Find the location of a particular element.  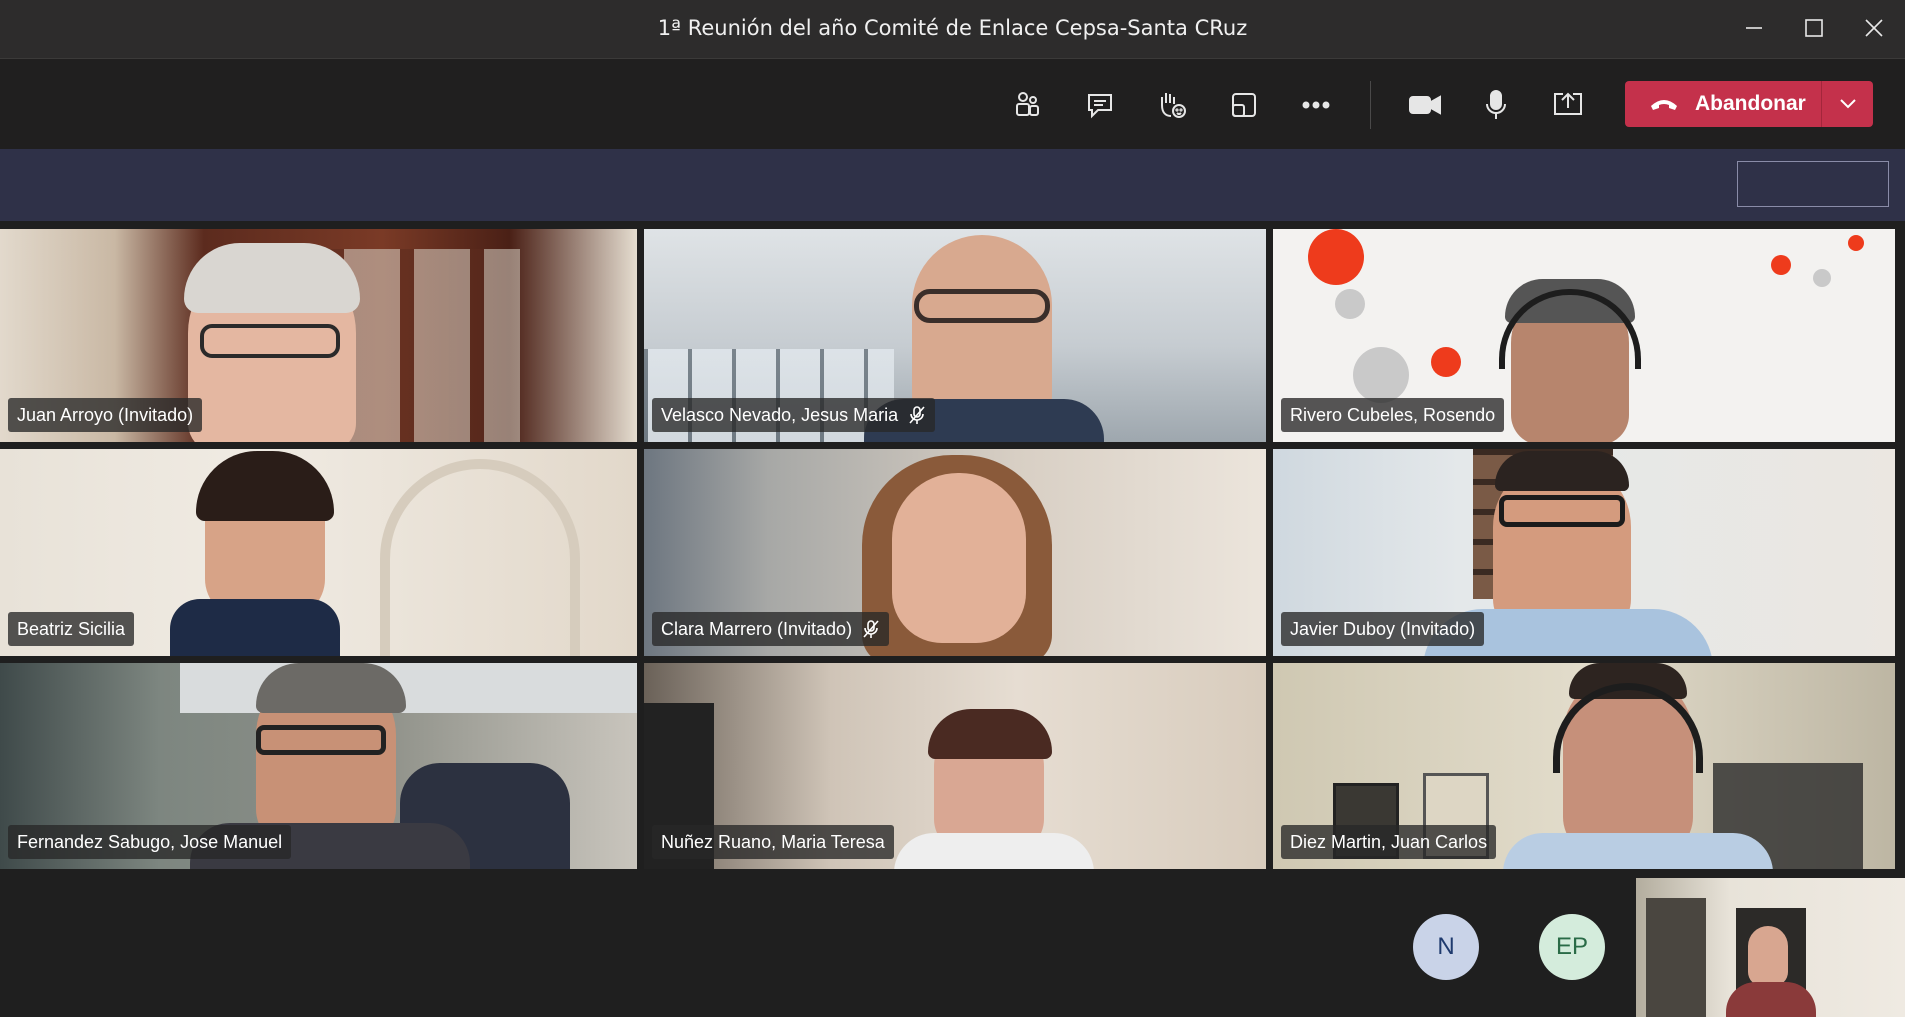

video-tile: Beatriz Sicilia is located at coordinates (318, 552).